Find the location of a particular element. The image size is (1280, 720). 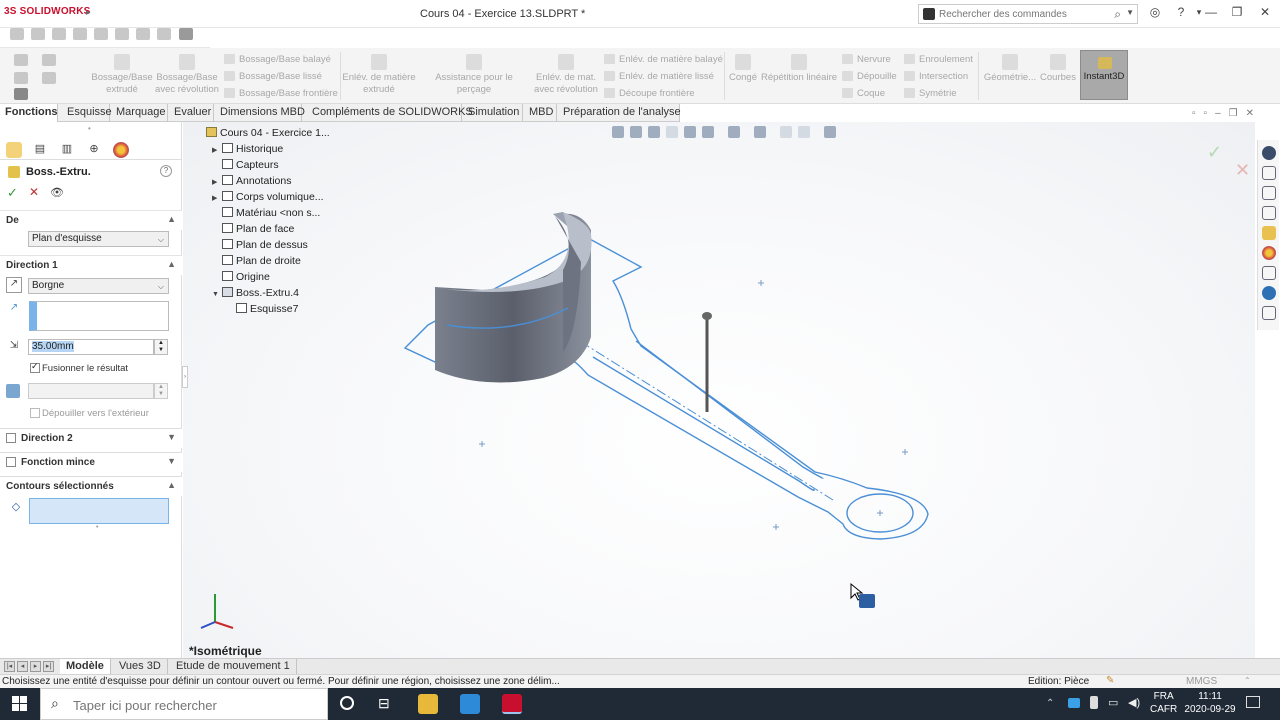

custom-properties-icon is located at coordinates (1269, 273).